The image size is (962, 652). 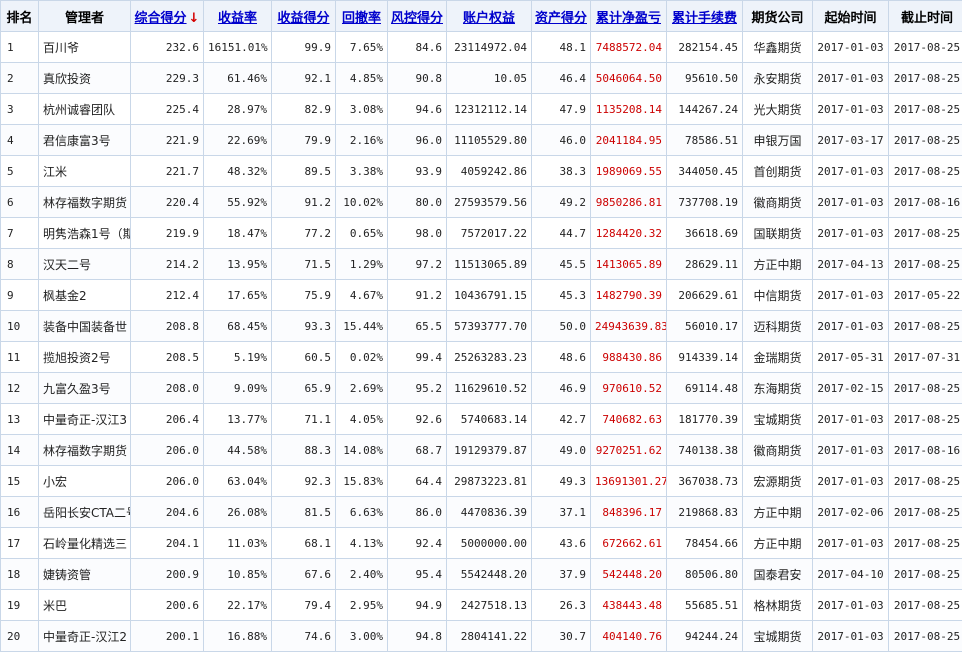 What do you see at coordinates (628, 636) in the screenshot?
I see `cell-cum-pnl: 404140.76` at bounding box center [628, 636].